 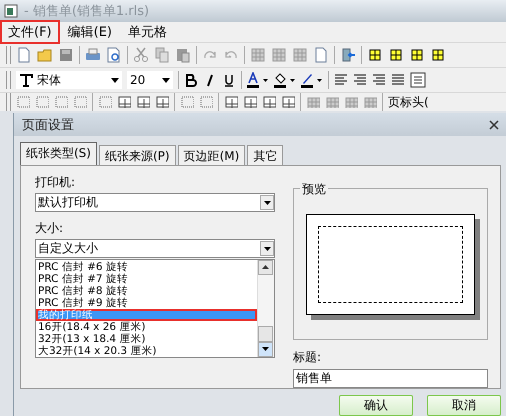 I want to click on justify-icon, so click(x=398, y=80).